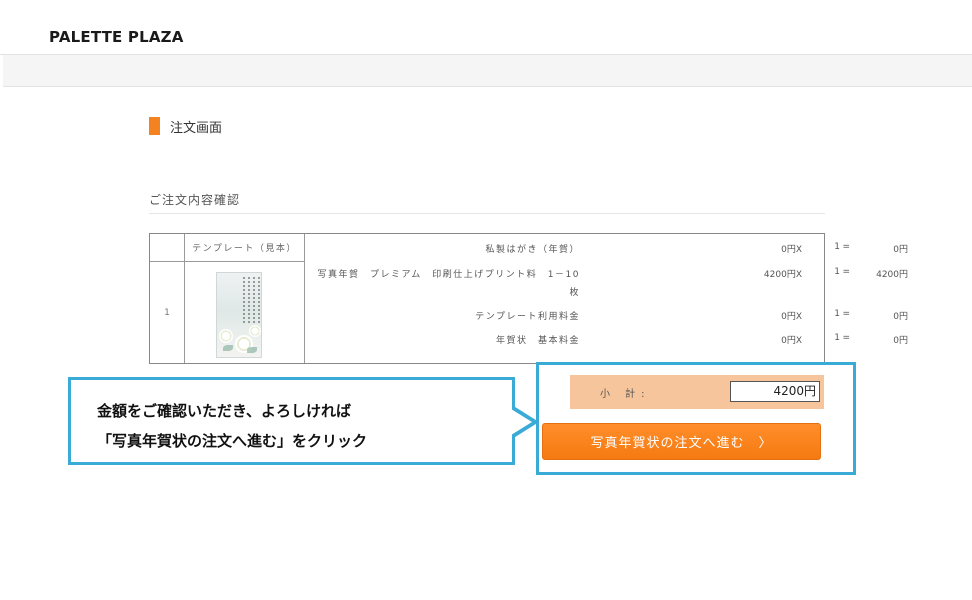 This screenshot has height=600, width=972. What do you see at coordinates (195, 200) in the screenshot?
I see `order-confirm-heading: ご注文内容確認` at bounding box center [195, 200].